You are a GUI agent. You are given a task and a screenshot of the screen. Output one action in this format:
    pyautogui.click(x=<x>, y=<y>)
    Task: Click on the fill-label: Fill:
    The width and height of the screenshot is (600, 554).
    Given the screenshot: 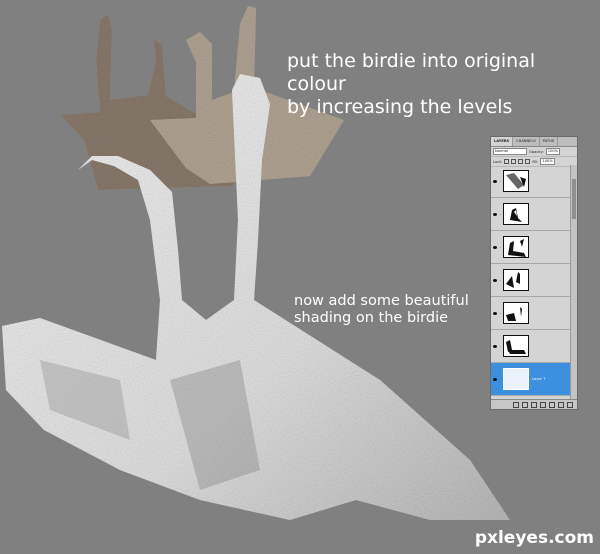 What is the action you would take?
    pyautogui.click(x=535, y=161)
    